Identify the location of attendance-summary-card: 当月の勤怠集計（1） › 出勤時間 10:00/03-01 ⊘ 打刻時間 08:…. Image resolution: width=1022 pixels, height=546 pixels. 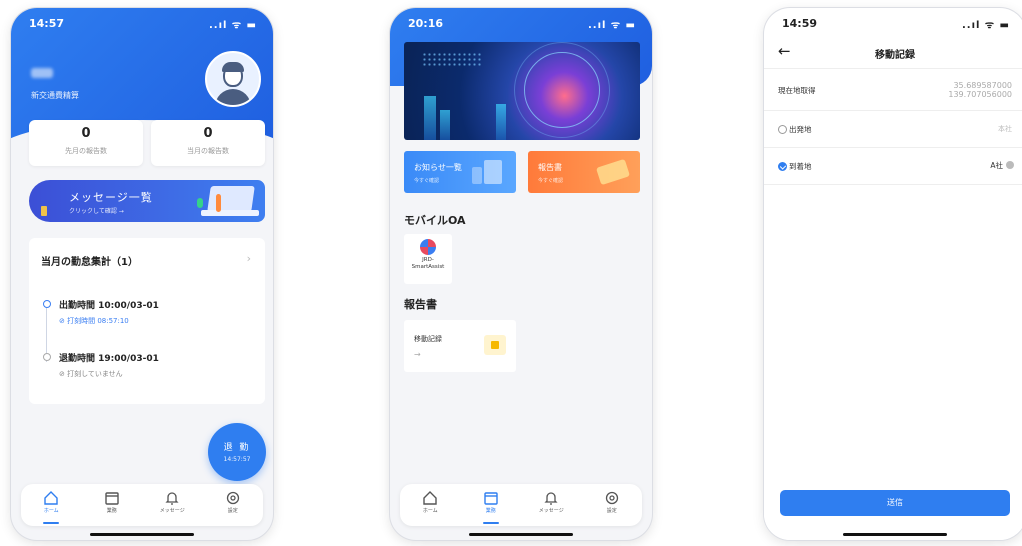
(147, 321).